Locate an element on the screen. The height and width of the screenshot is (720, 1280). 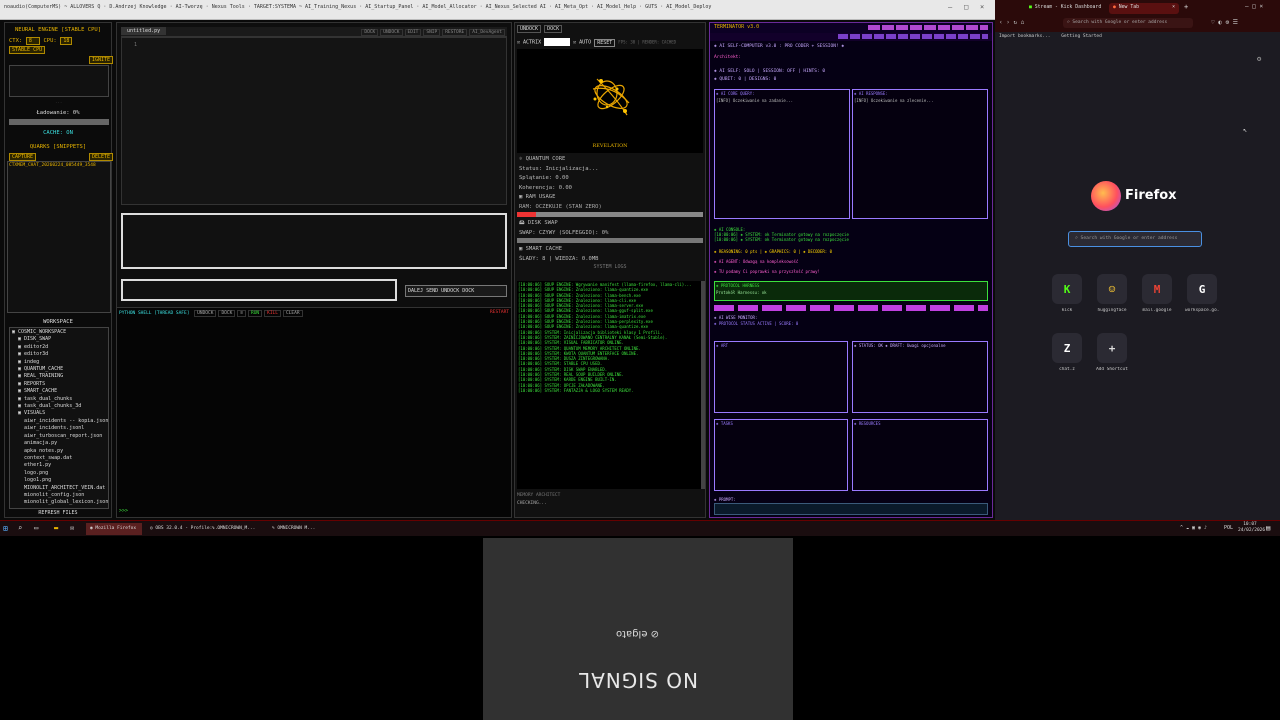
clock: 10:07 24/02/2026 is located at coordinates (1251, 528).